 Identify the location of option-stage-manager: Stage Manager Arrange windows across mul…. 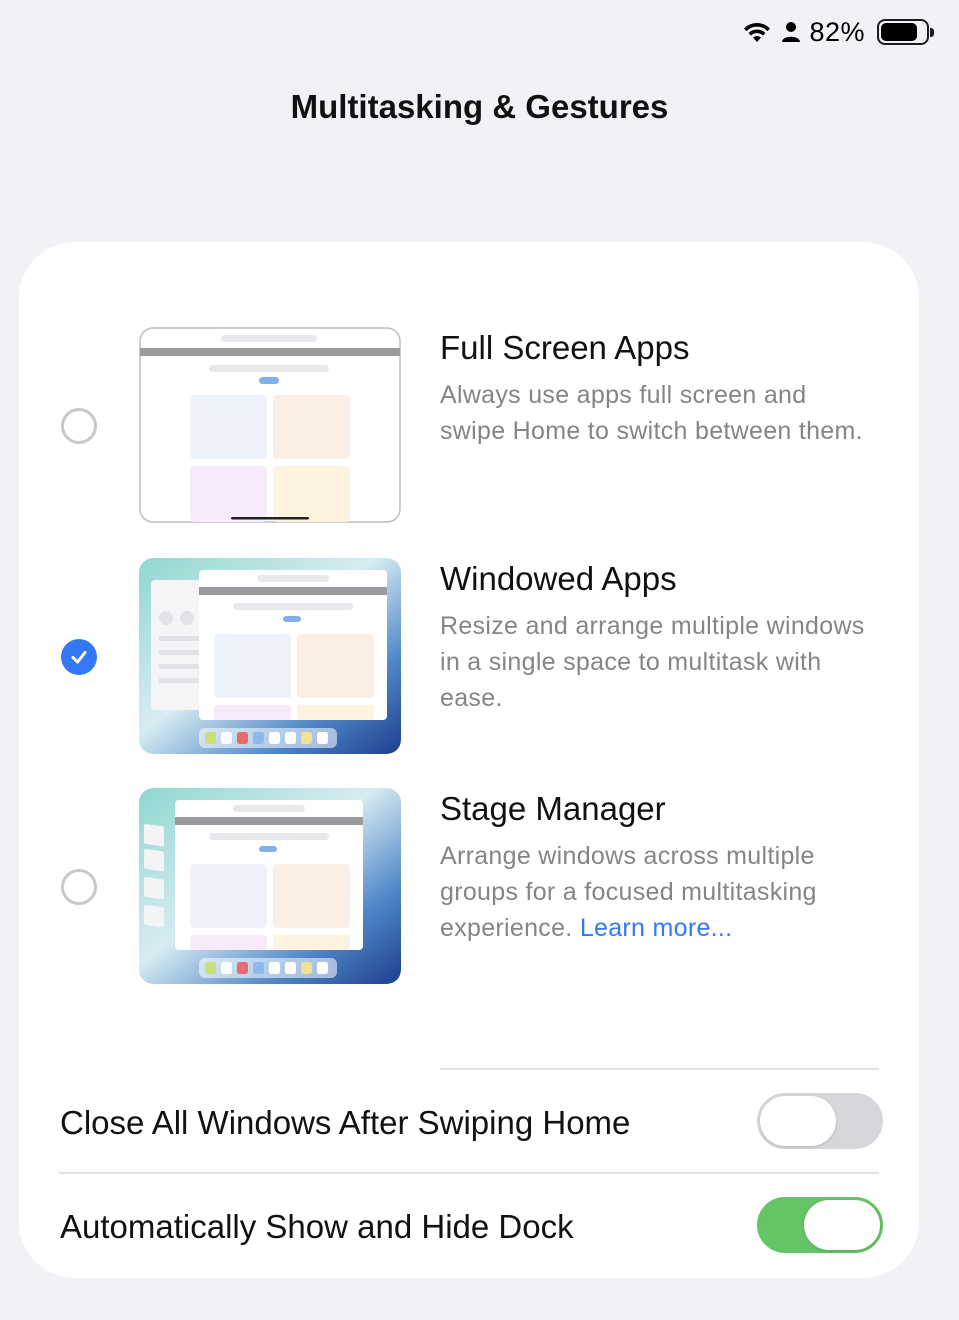
(469, 888).